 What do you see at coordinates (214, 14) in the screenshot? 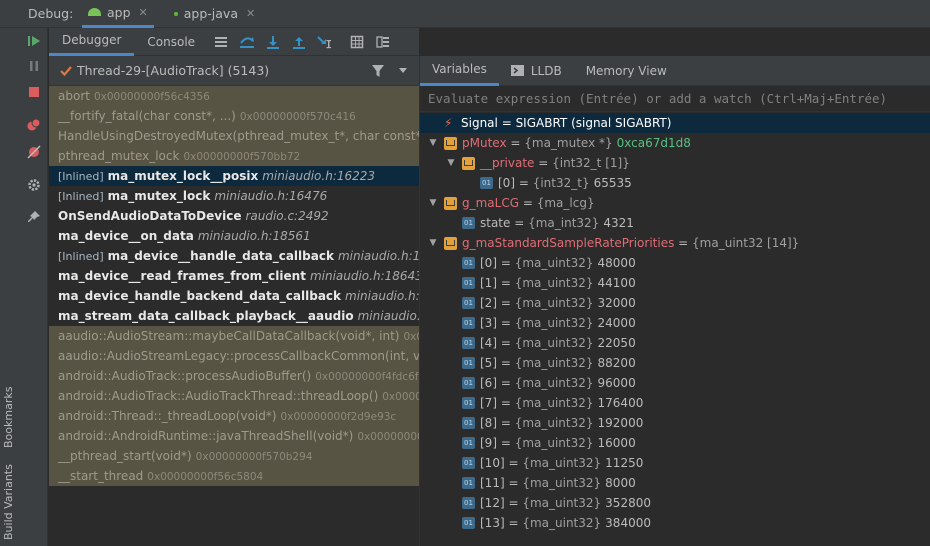
I see `run-tab-app-java: app-java ✕` at bounding box center [214, 14].